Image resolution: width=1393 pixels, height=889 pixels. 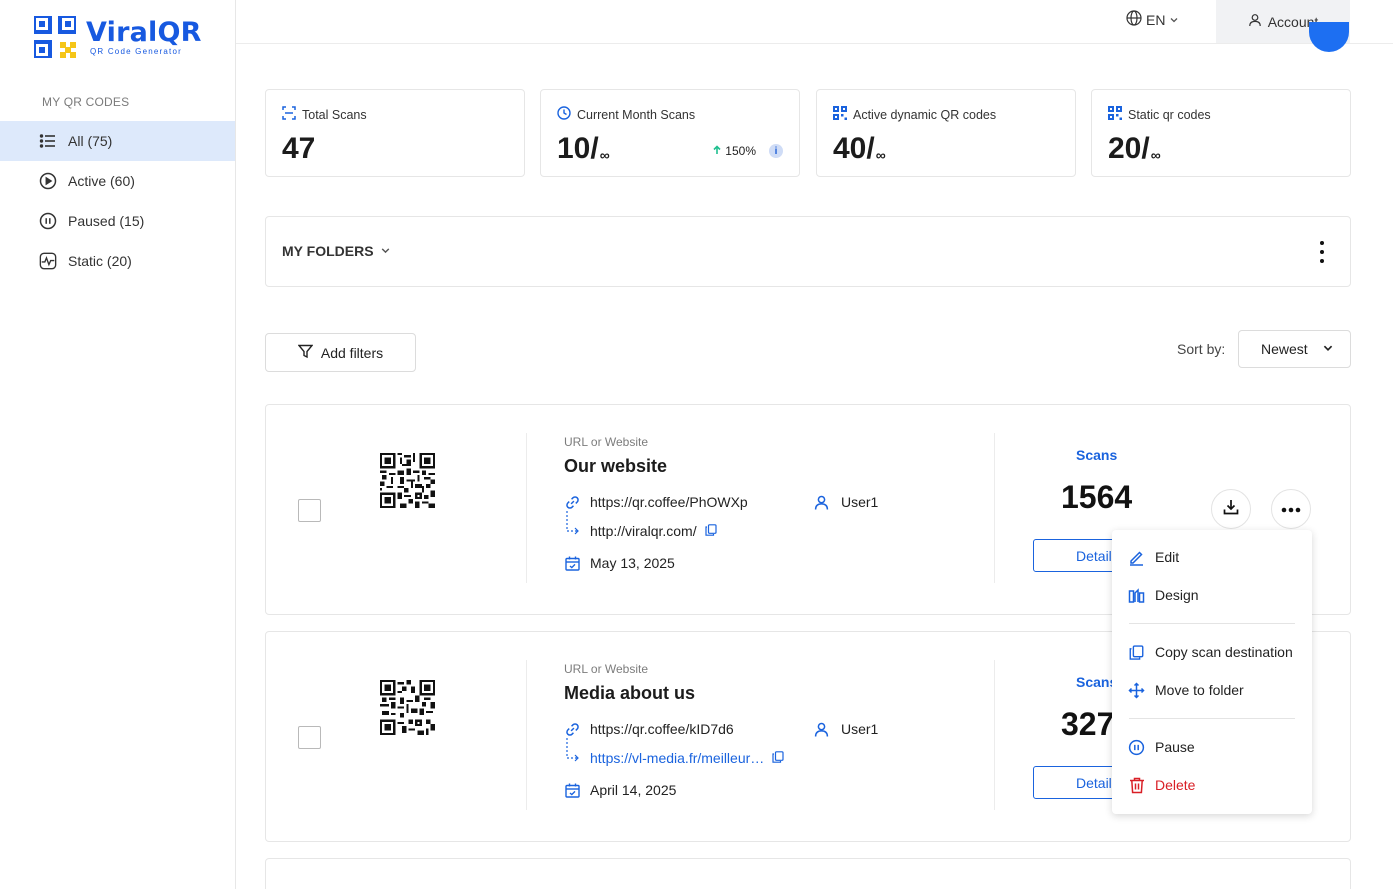 I want to click on stat-label: Current Month Scans, so click(x=636, y=114).